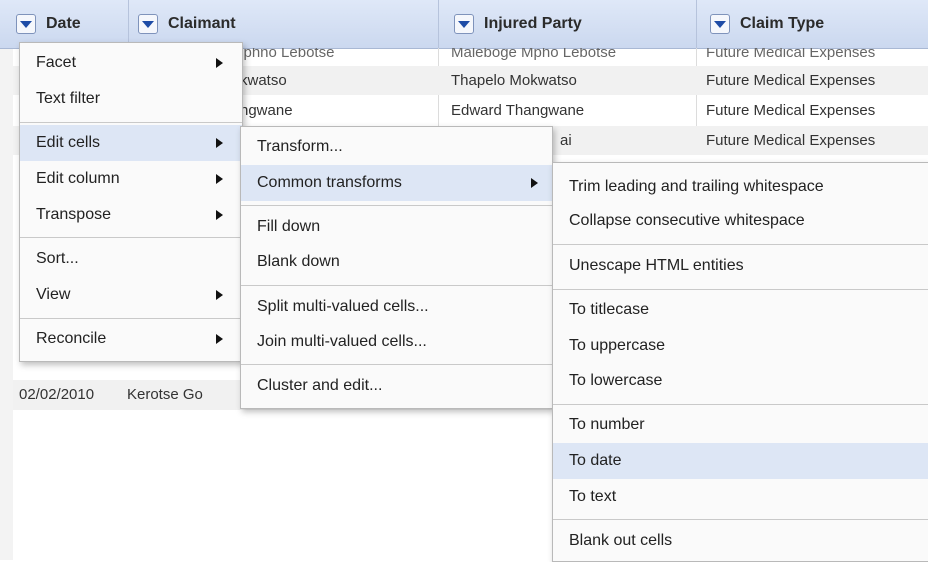  What do you see at coordinates (289, 226) in the screenshot?
I see `menu-item-label: Fill down` at bounding box center [289, 226].